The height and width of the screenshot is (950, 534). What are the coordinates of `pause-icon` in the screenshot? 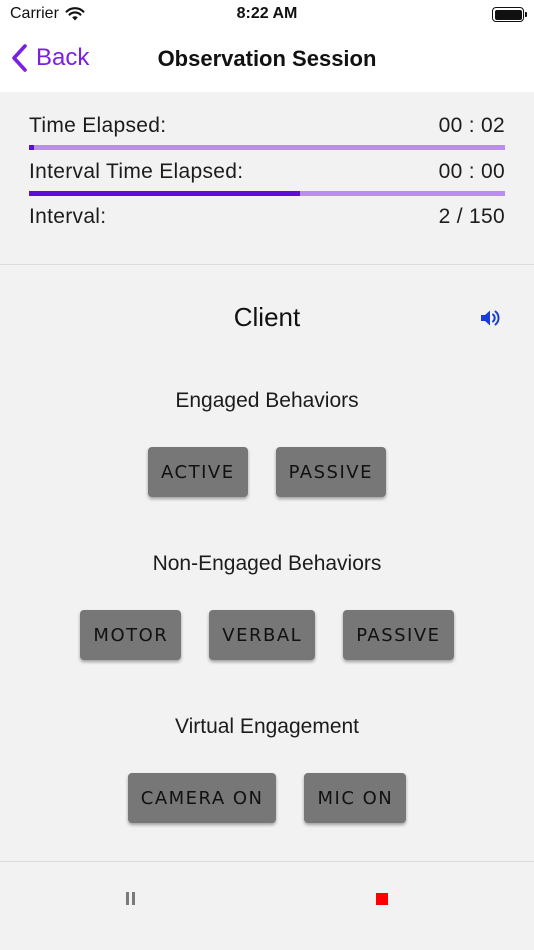 It's located at (130, 900).